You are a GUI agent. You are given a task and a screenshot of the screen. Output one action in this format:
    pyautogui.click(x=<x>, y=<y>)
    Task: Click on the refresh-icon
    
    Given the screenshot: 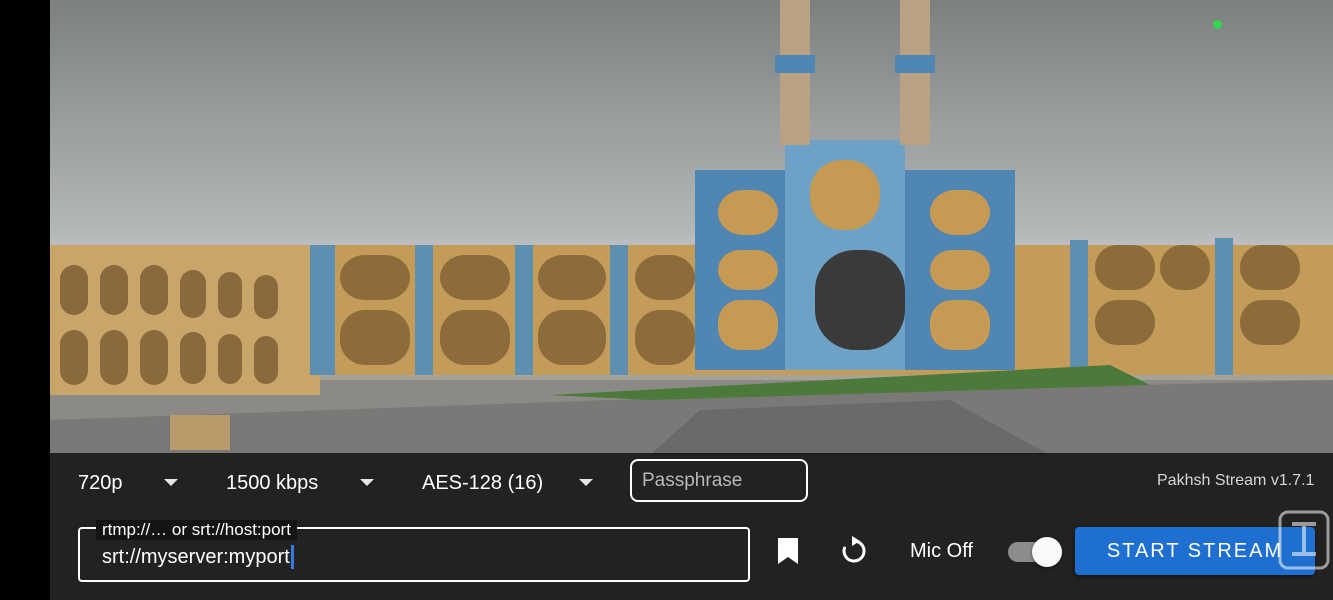 What is the action you would take?
    pyautogui.click(x=854, y=549)
    